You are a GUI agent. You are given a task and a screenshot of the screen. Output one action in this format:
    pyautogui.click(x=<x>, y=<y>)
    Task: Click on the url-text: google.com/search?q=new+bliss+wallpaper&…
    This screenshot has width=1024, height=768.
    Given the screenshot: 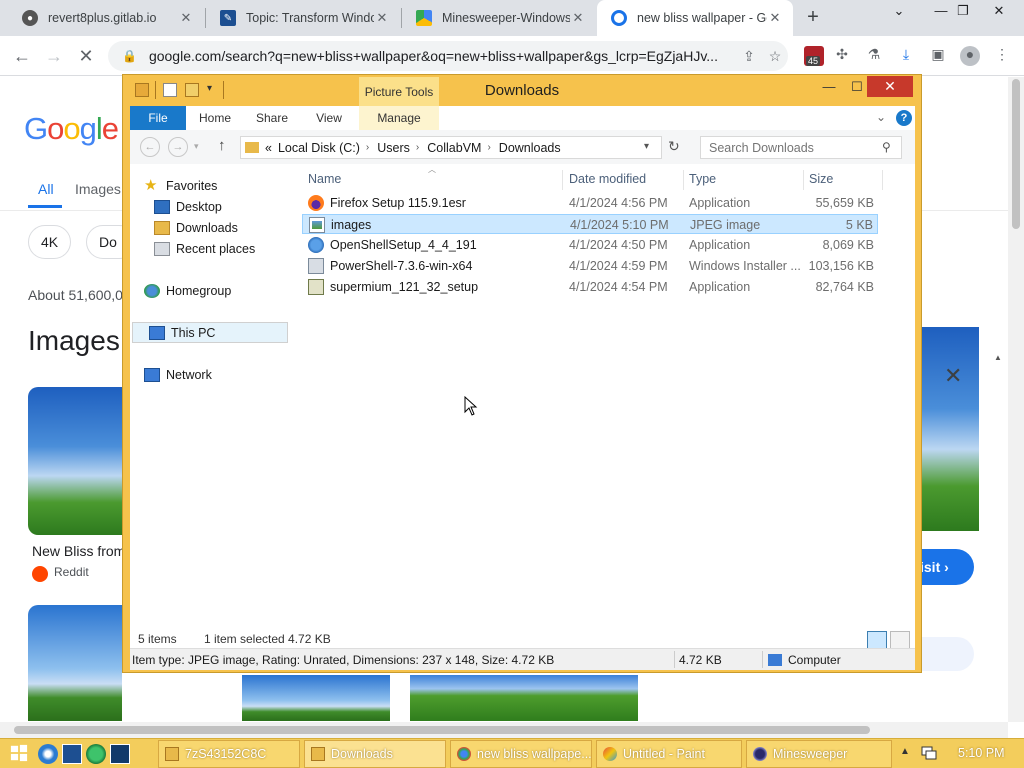 What is the action you would take?
    pyautogui.click(x=442, y=56)
    